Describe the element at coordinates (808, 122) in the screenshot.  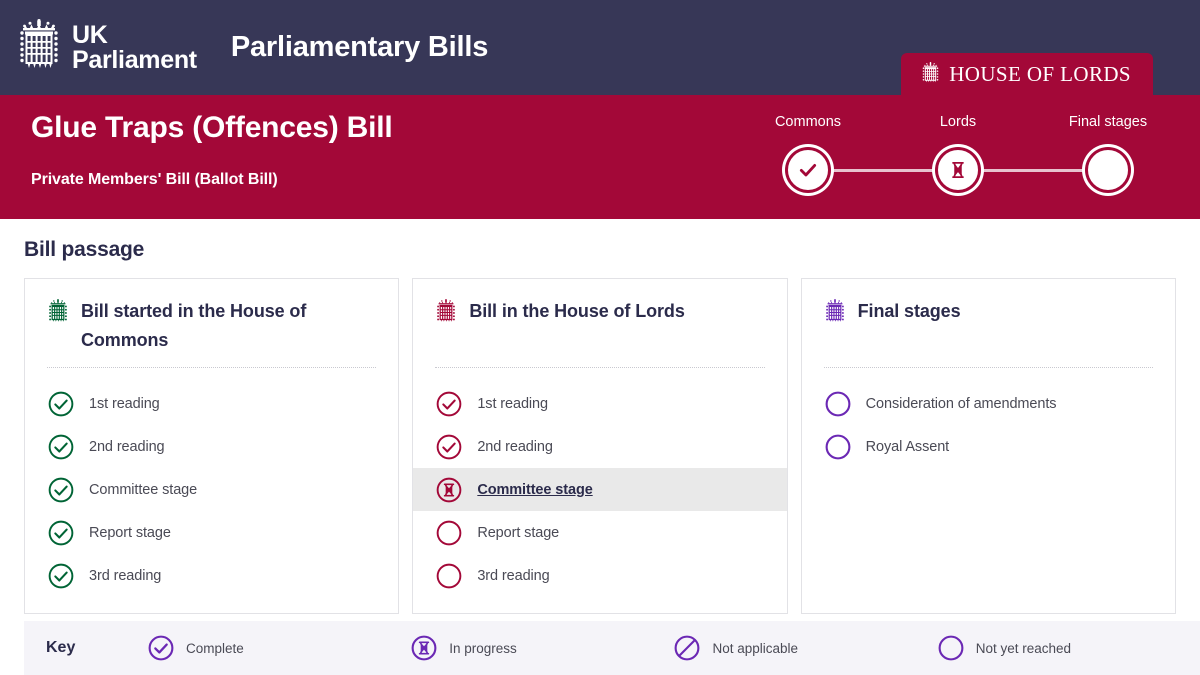
I see `tracker-label-commons: Commons` at that location.